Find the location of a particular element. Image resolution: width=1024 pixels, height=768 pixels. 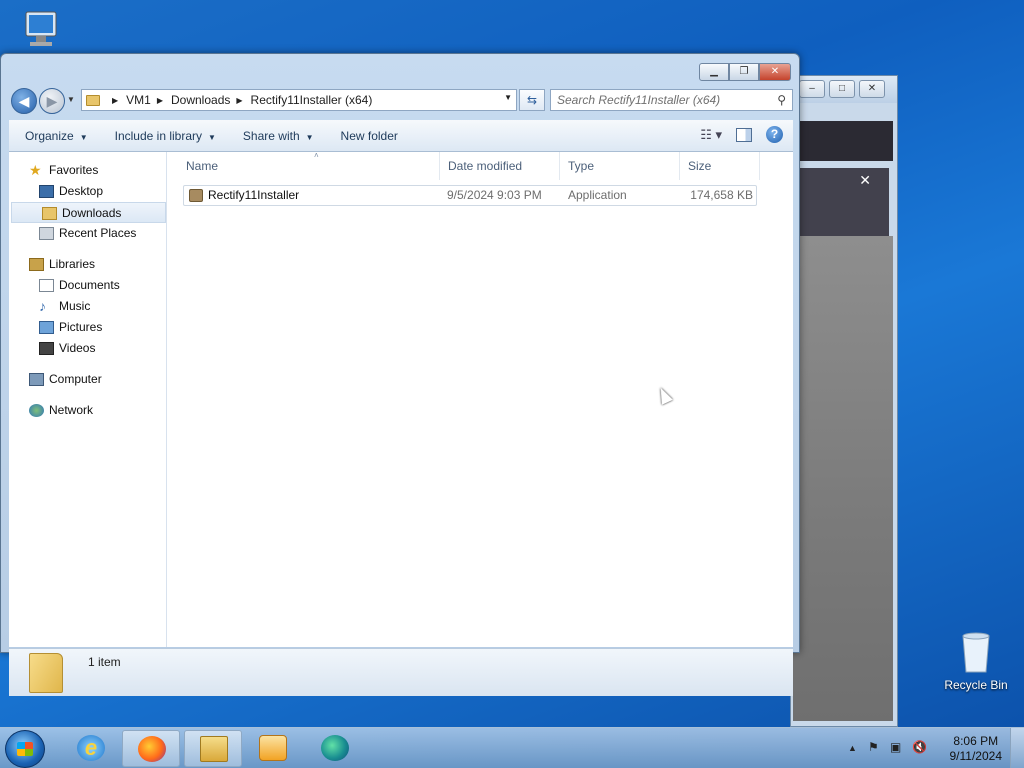

action-center-flag-icon: ⚑ is located at coordinates (873, 747).